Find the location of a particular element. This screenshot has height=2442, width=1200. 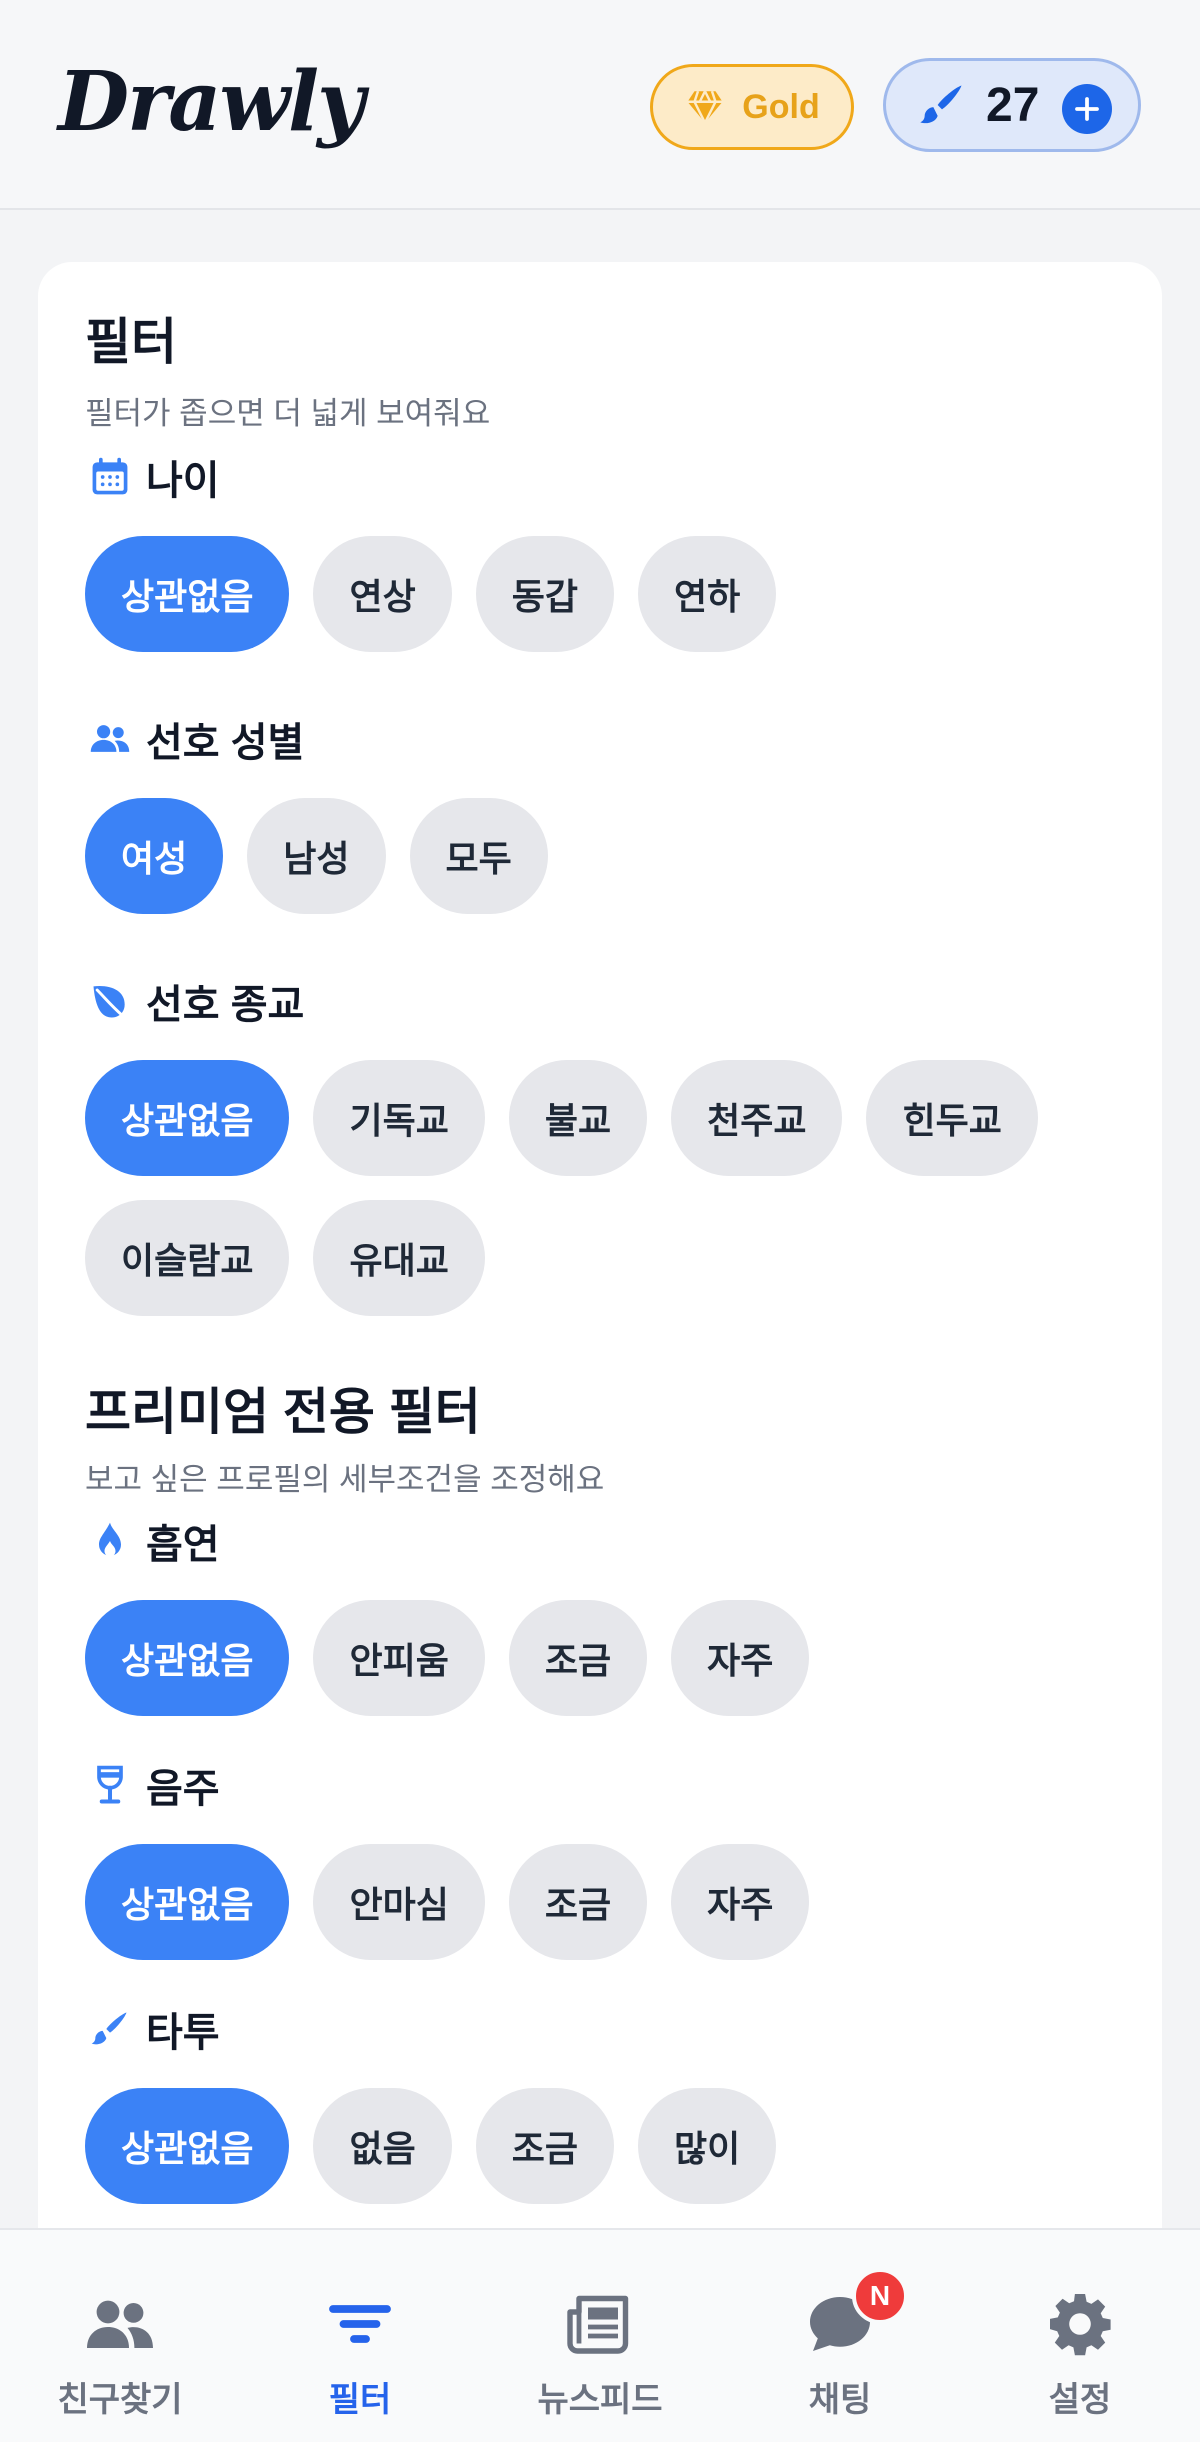

religion-option-chip: 유대교 is located at coordinates (399, 1258).